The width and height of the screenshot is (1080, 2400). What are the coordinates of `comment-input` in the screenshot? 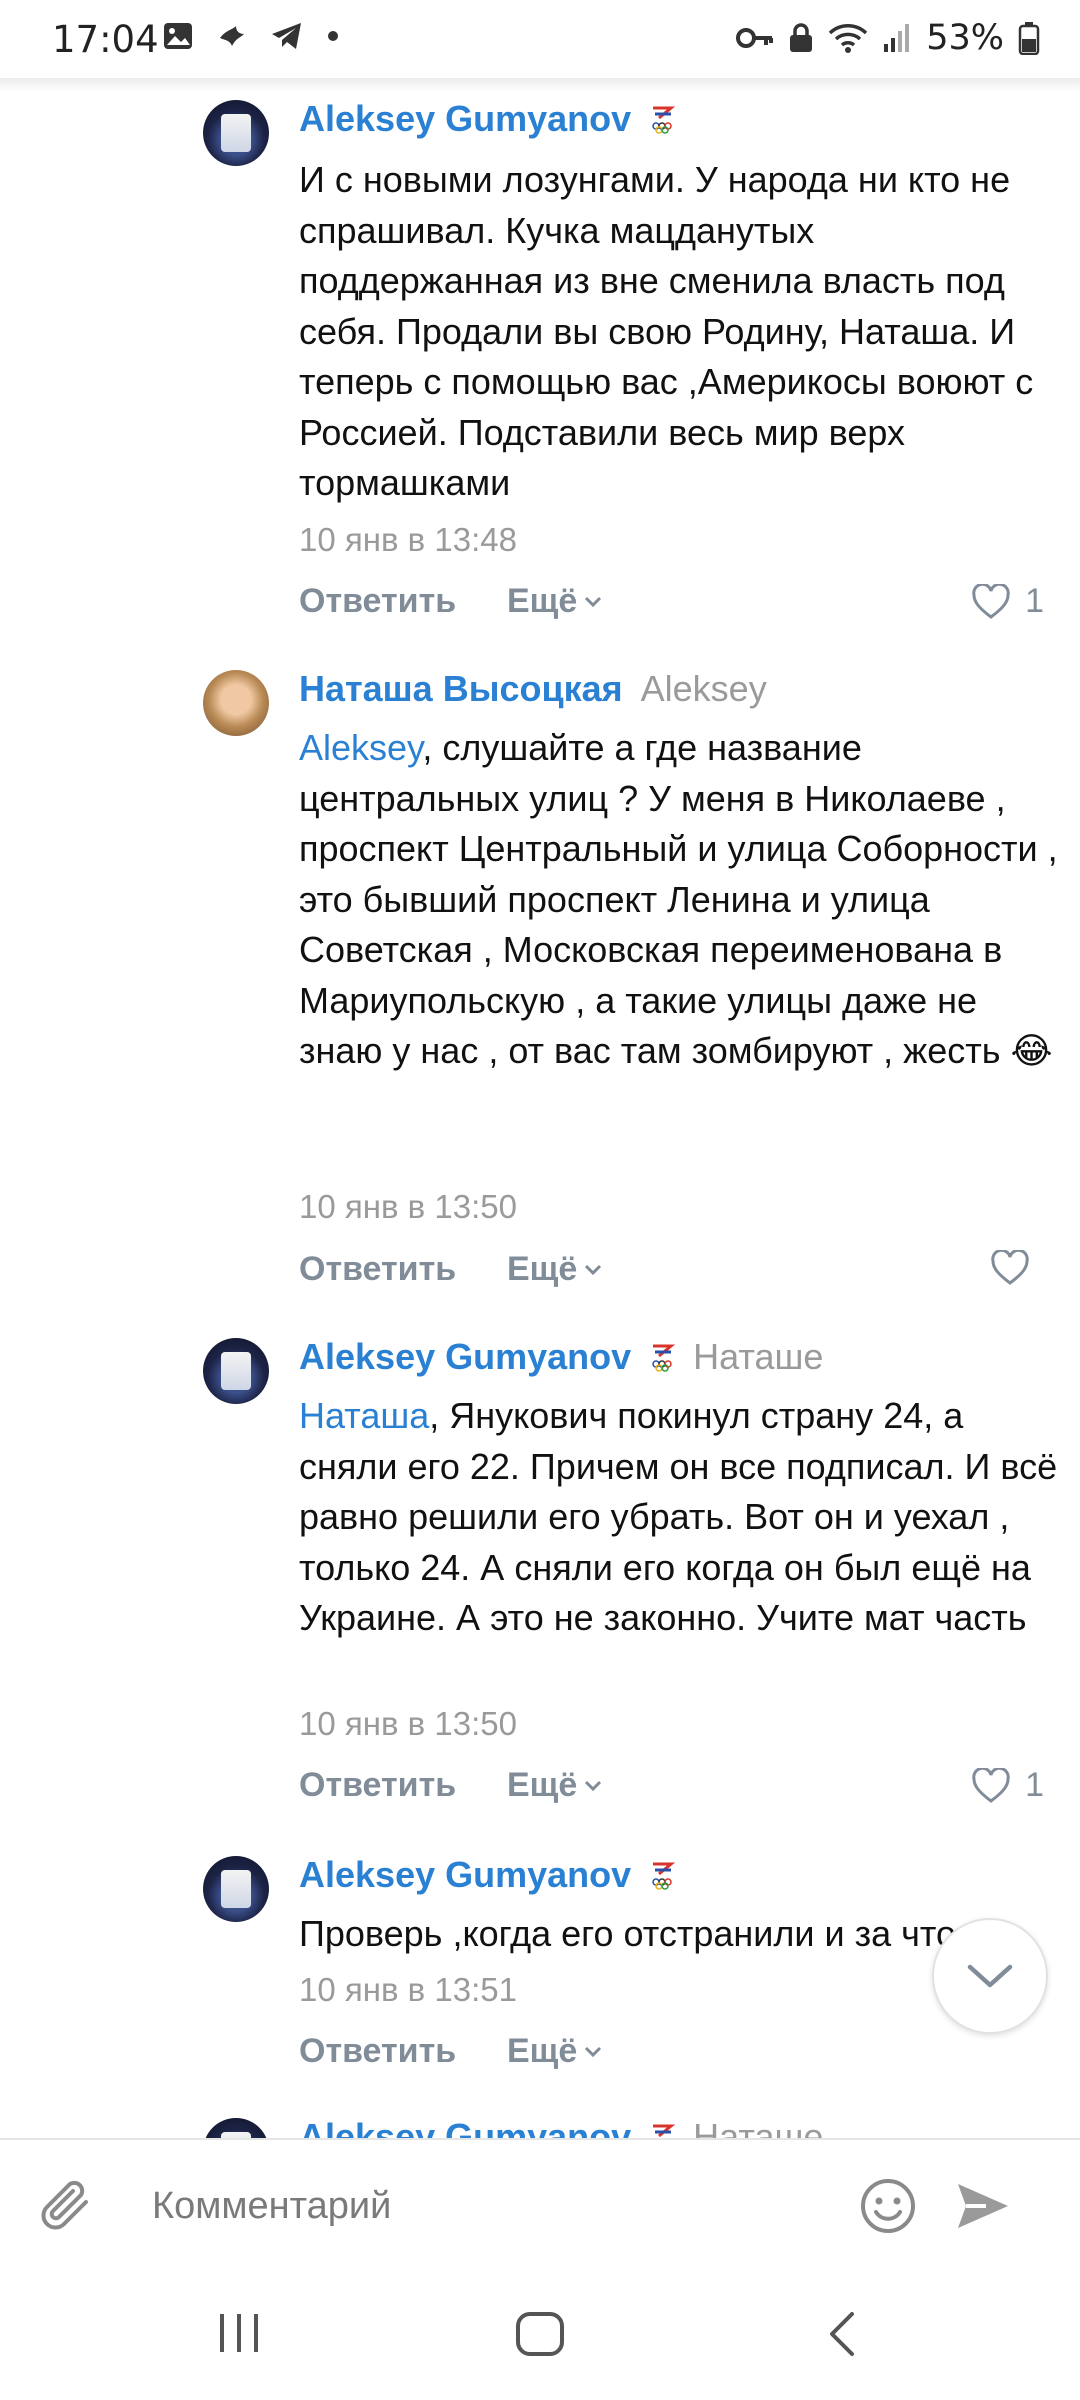 It's located at (492, 2206).